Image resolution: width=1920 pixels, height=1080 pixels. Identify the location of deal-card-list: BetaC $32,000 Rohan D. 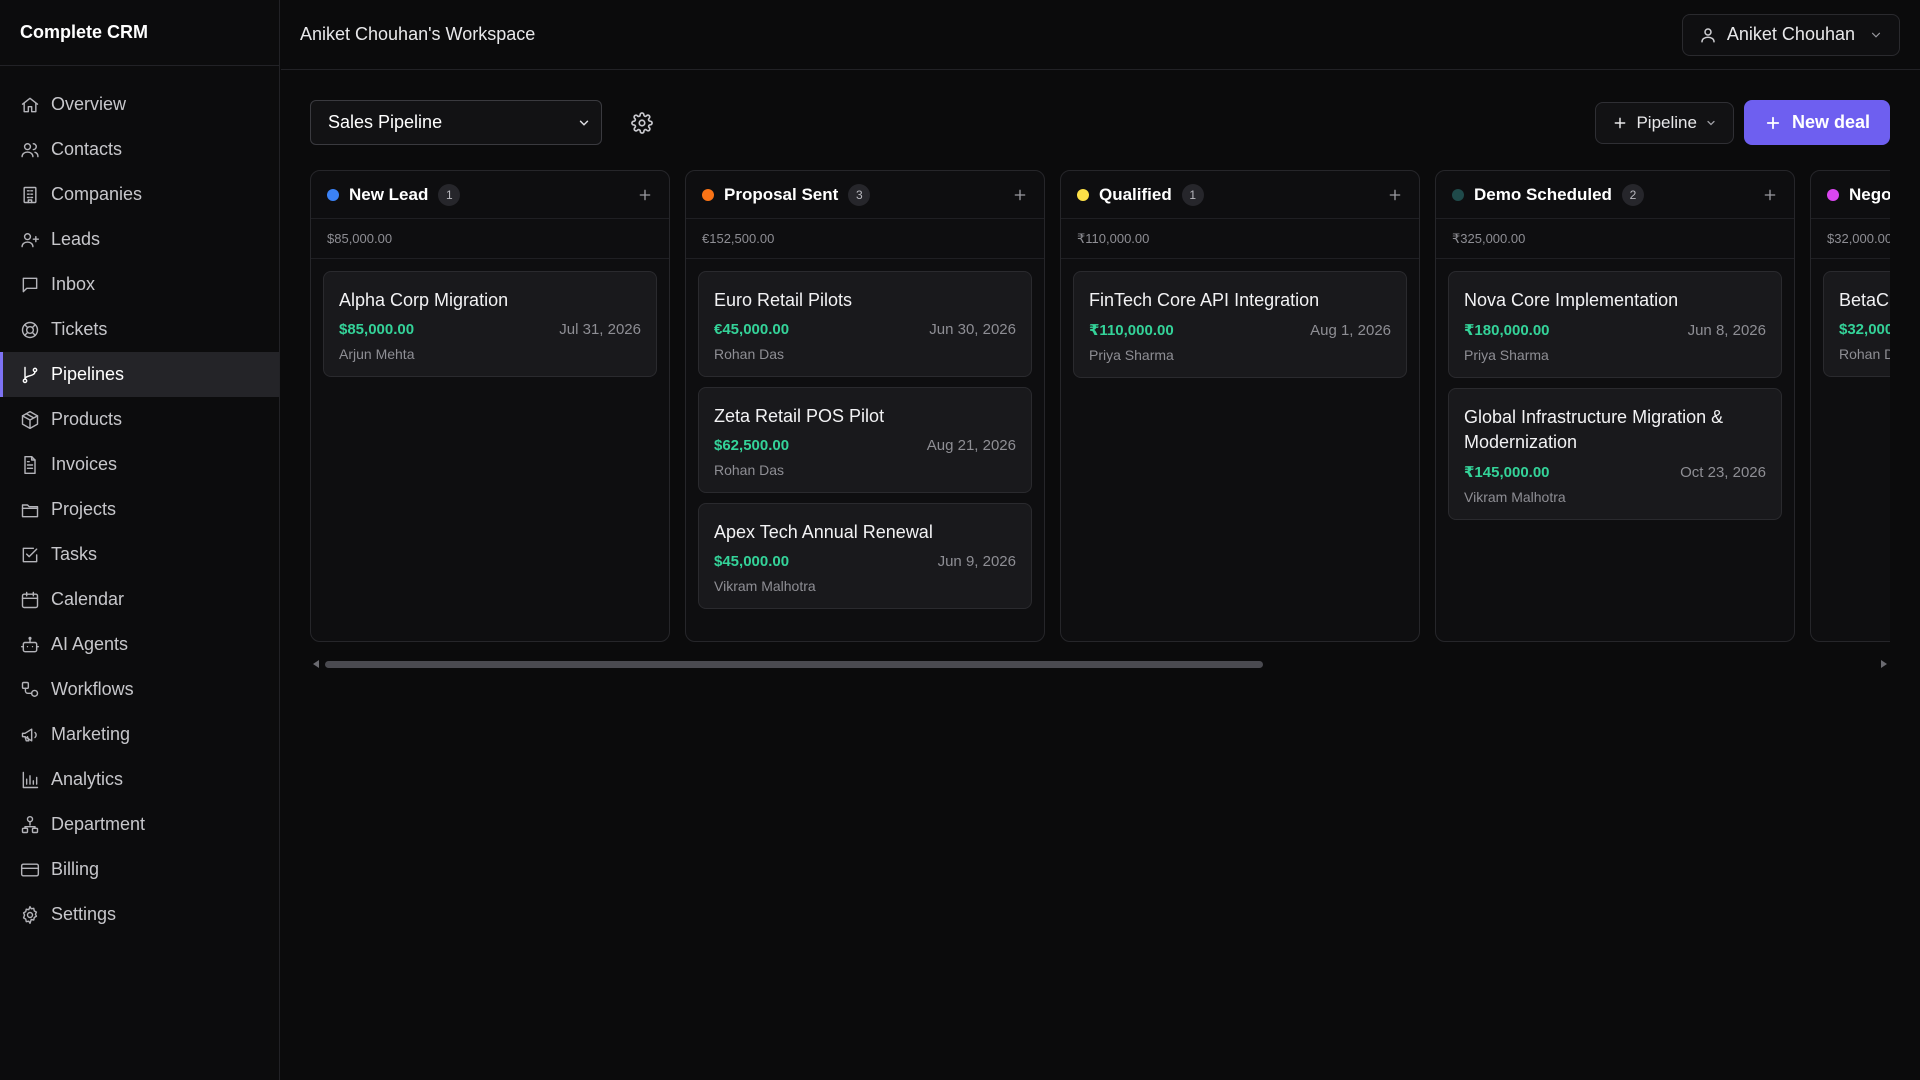
(1850, 318).